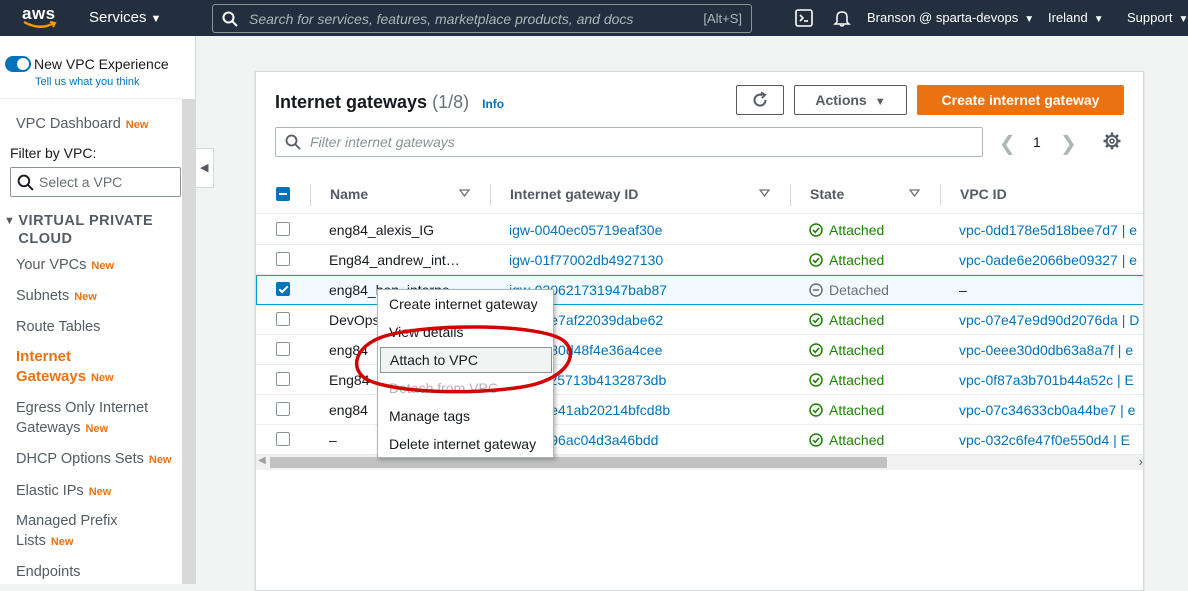 The image size is (1188, 591). Describe the element at coordinates (1046, 380) in the screenshot. I see `vpc-id-link: vpc-0f87a3b701b44a52c | E` at that location.